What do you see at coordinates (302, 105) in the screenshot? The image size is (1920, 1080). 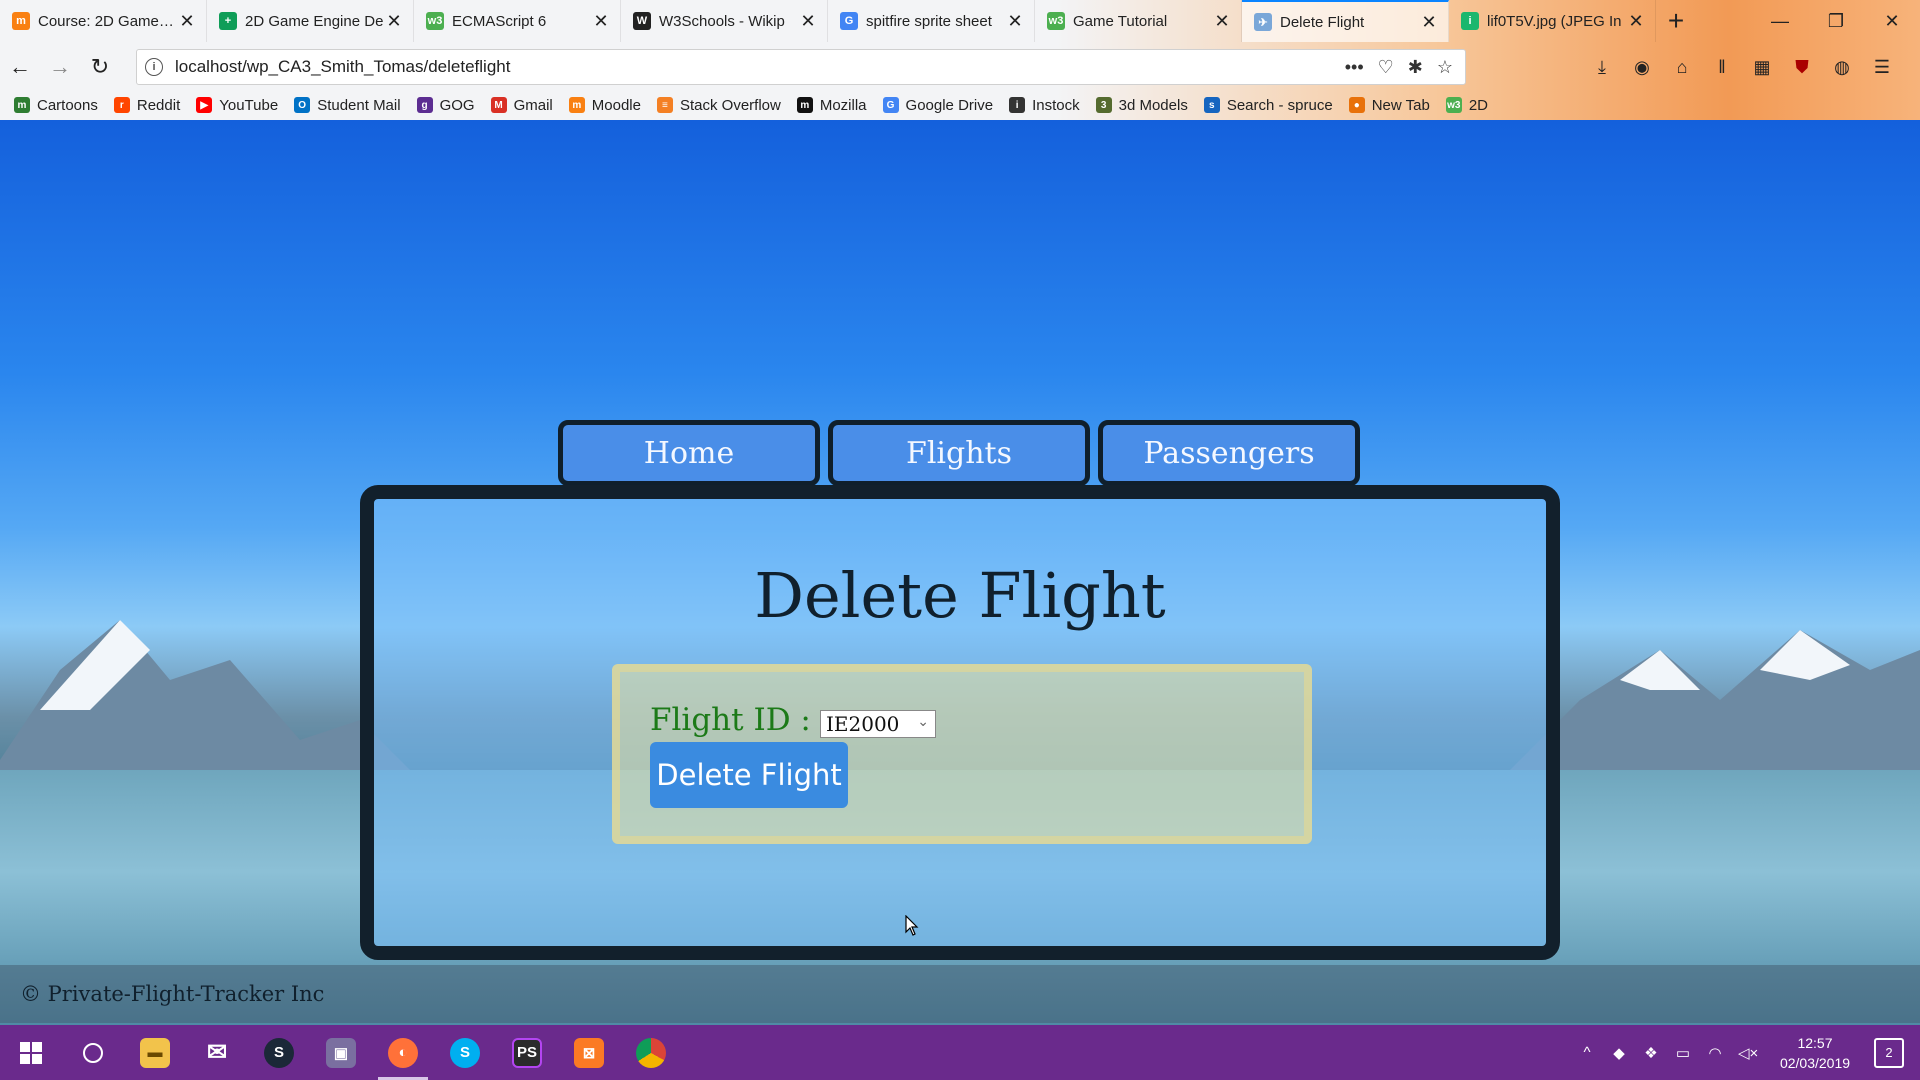 I see `bookmark-favicon-icon: O` at bounding box center [302, 105].